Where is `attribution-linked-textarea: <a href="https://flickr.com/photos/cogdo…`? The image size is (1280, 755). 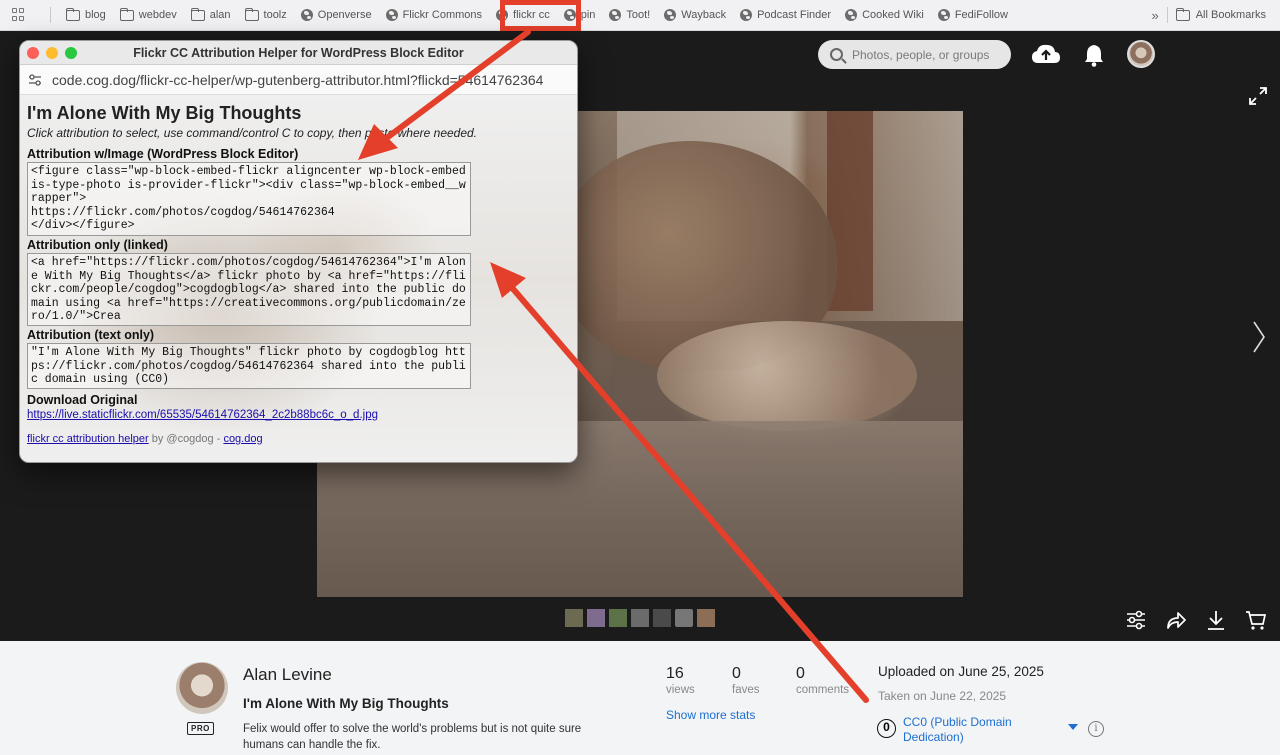
attribution-linked-textarea: <a href="https://flickr.com/photos/cogdo… is located at coordinates (249, 289).